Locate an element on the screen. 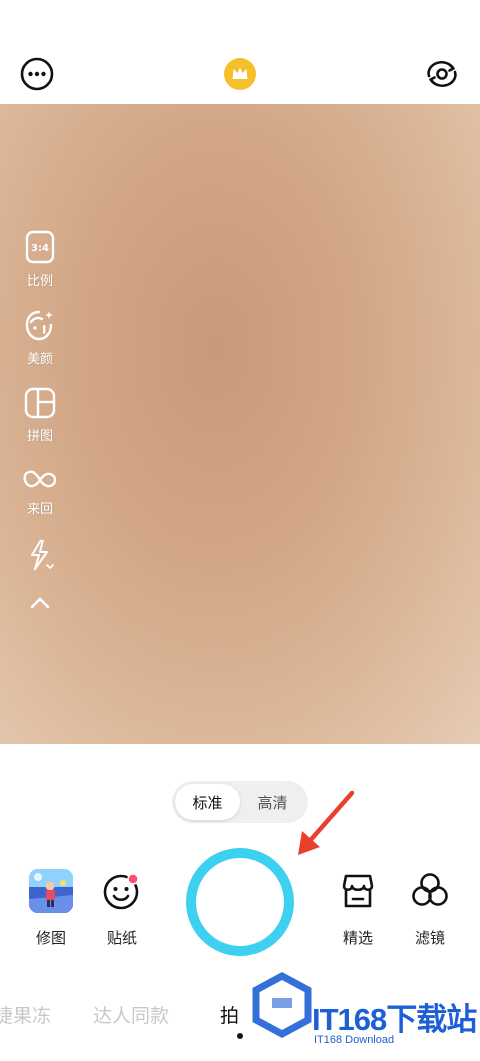 The image size is (480, 1061). flash-auto-icon is located at coordinates (42, 554).